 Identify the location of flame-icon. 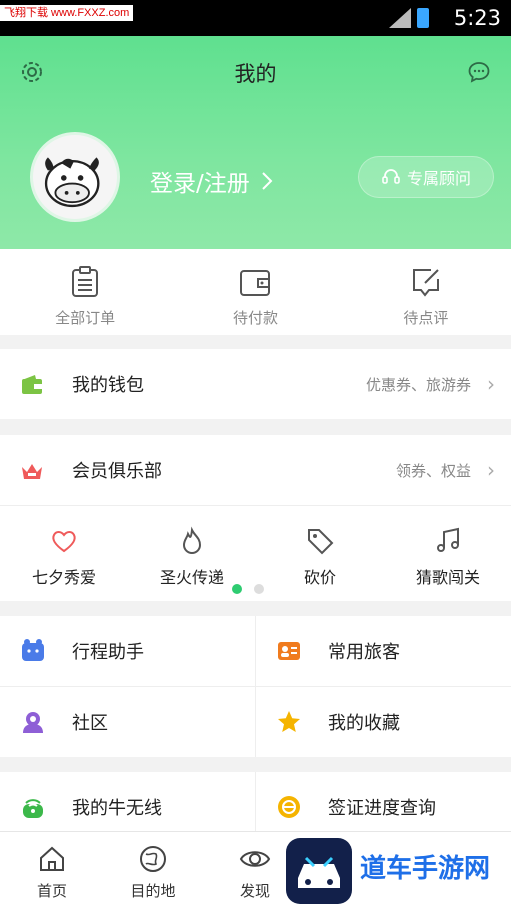
(192, 540).